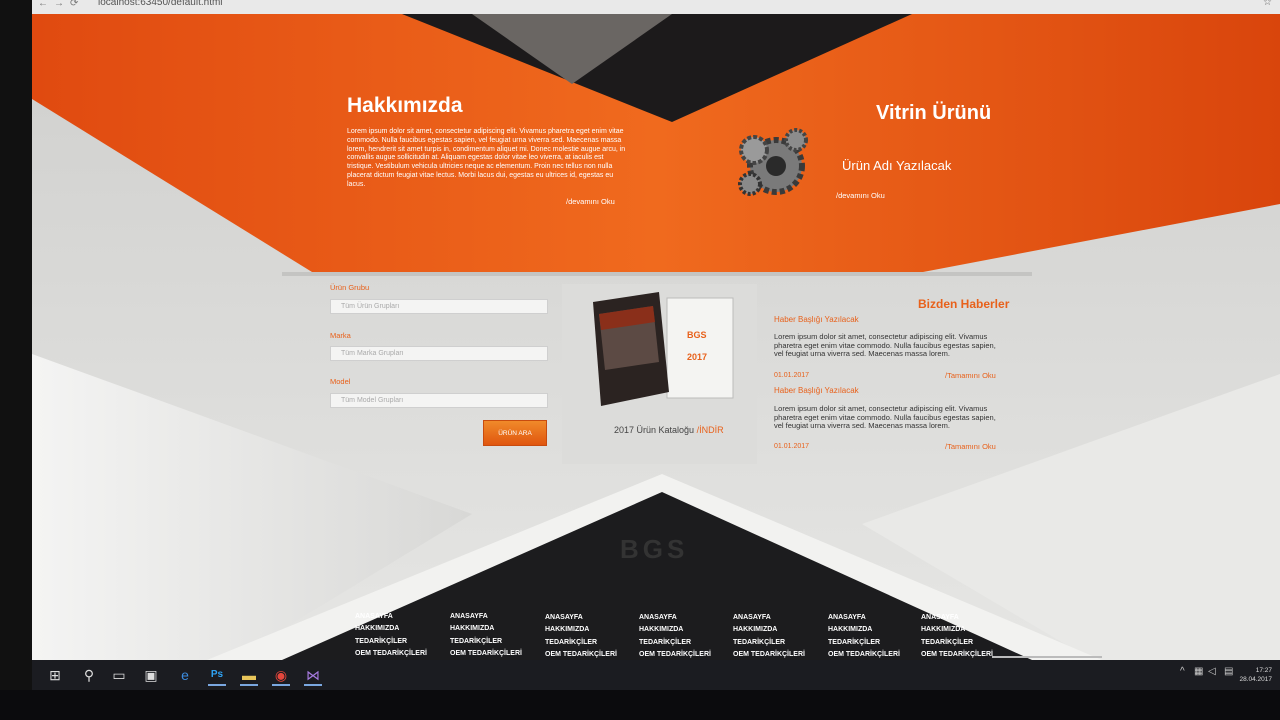 The image size is (1280, 720). Describe the element at coordinates (697, 357) in the screenshot. I see `catalog-cover-year: 2017` at that location.